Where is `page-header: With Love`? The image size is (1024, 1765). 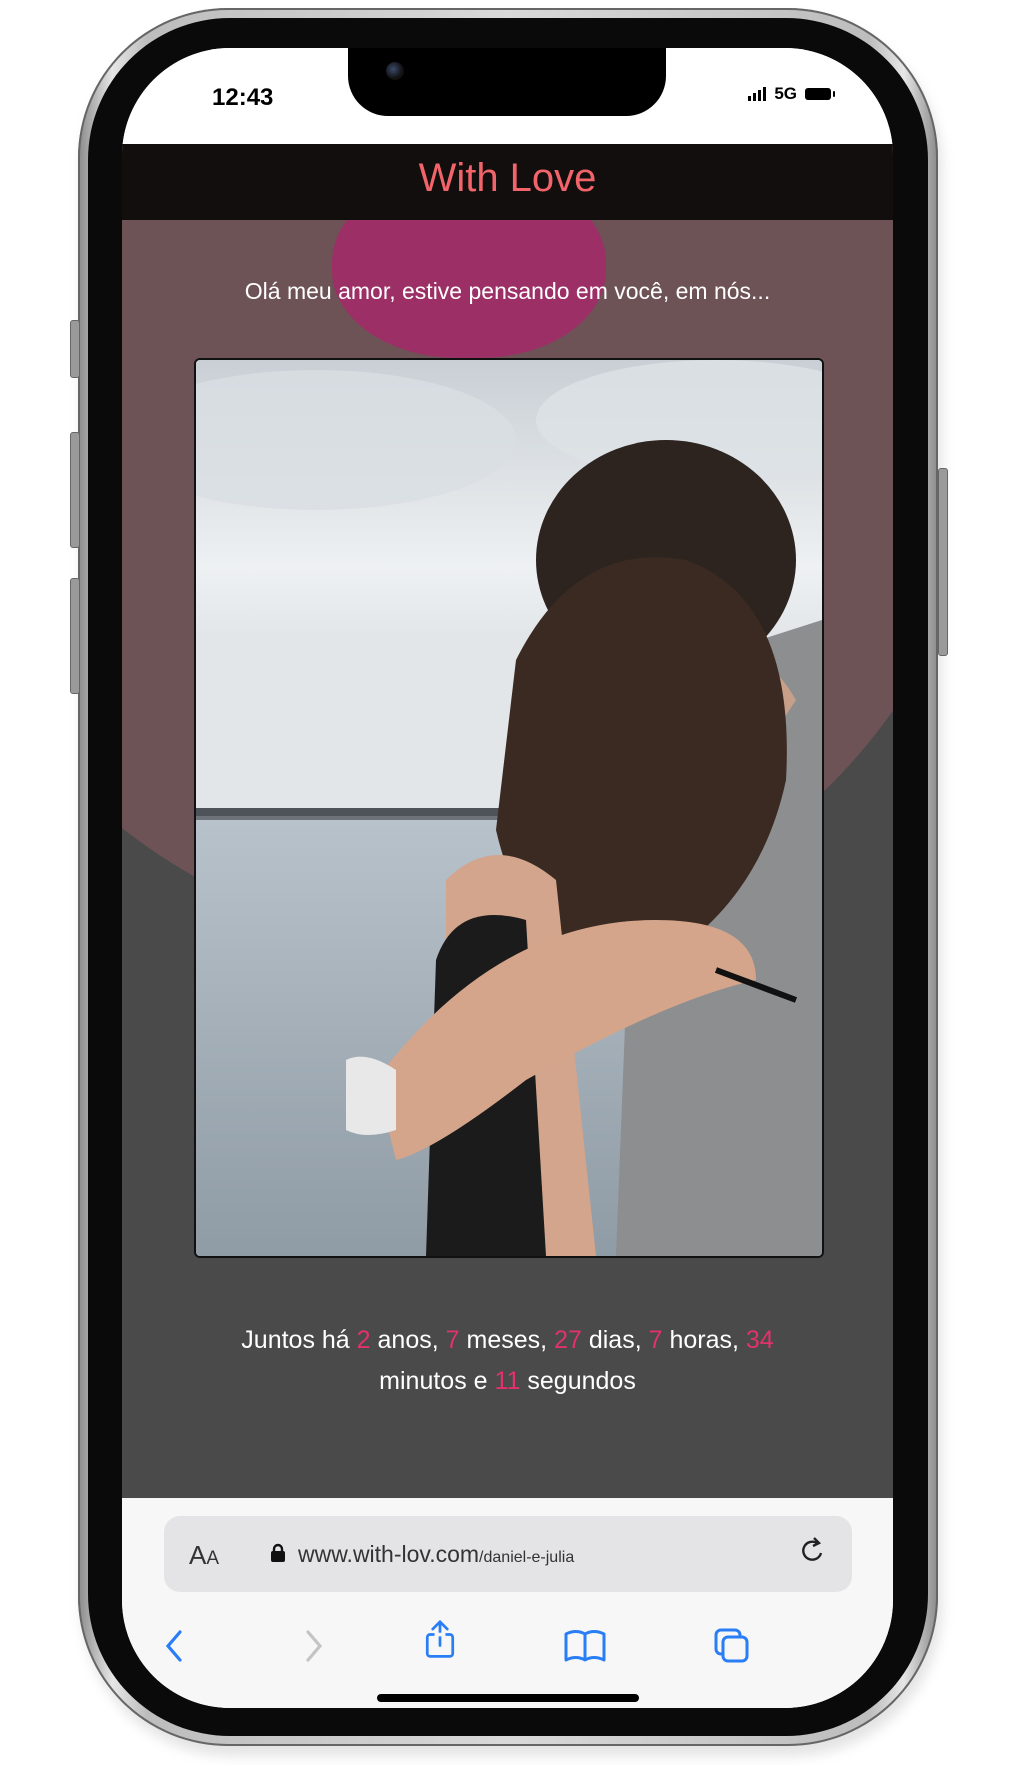
page-header: With Love is located at coordinates (507, 182).